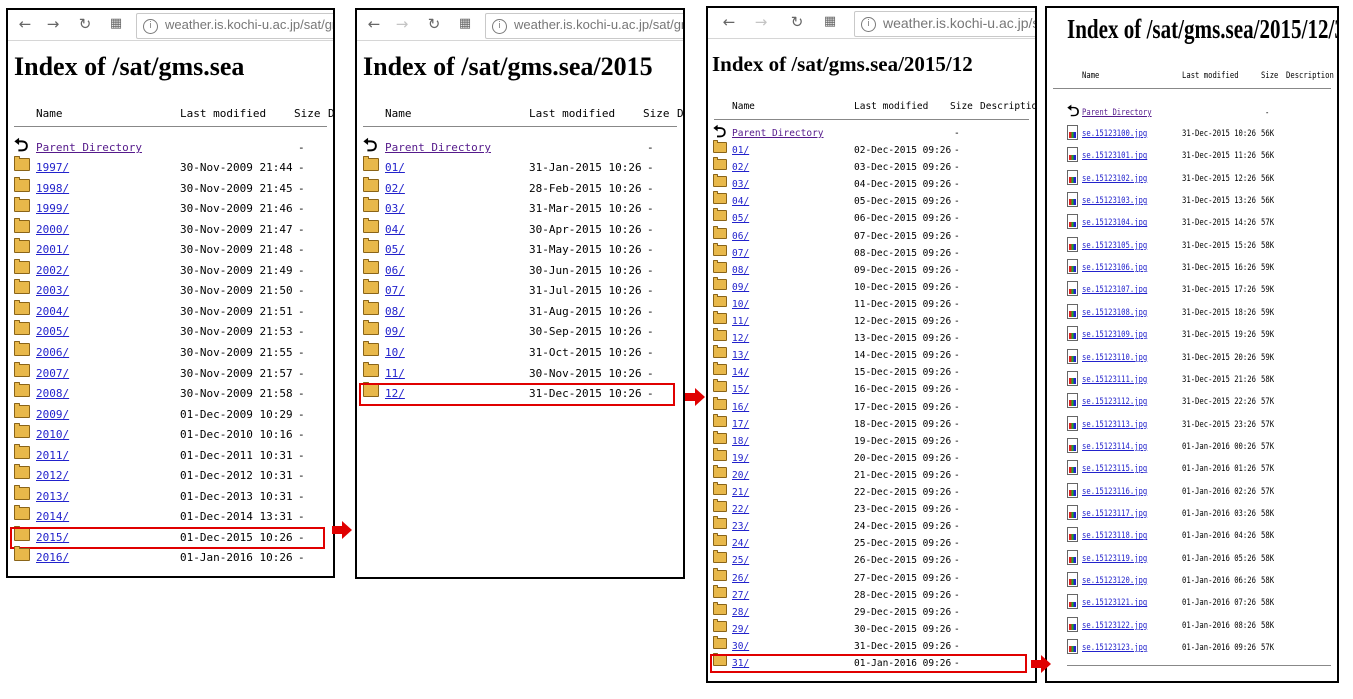  I want to click on file-link: se.15123121.jpg, so click(1114, 603).